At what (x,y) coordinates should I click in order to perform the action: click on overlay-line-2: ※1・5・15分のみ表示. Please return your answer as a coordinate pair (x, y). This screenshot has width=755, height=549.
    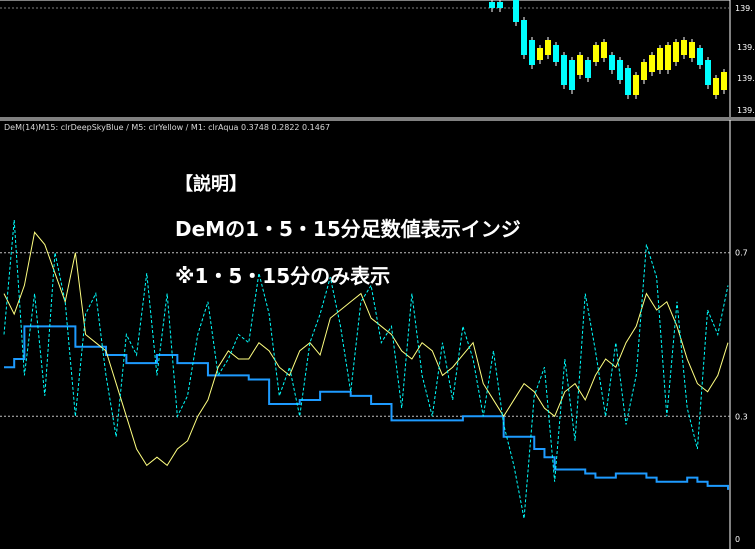
    Looking at the image, I should click on (283, 276).